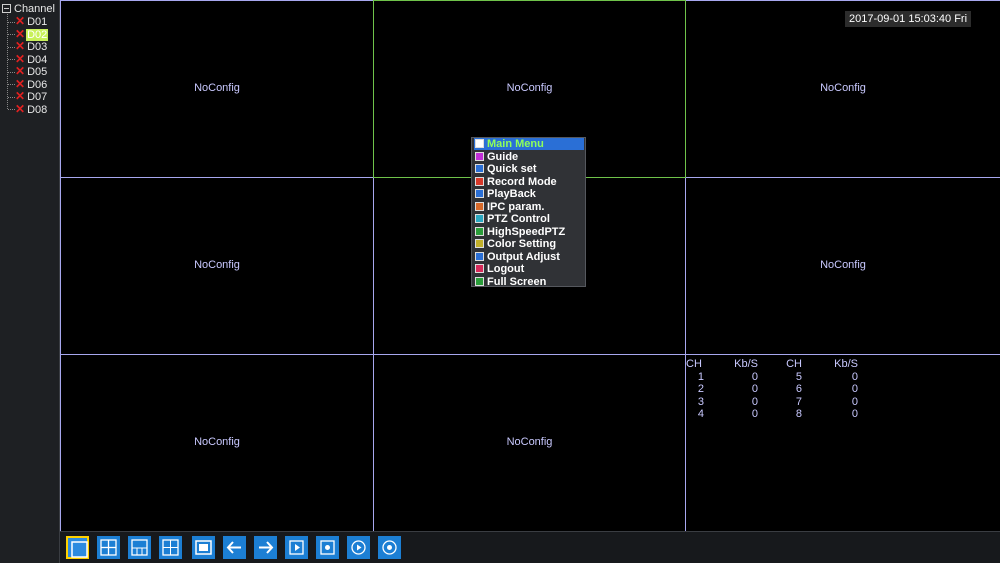 This screenshot has height=563, width=1000. Describe the element at coordinates (700, 414) in the screenshot. I see `stats-cell: 4` at that location.